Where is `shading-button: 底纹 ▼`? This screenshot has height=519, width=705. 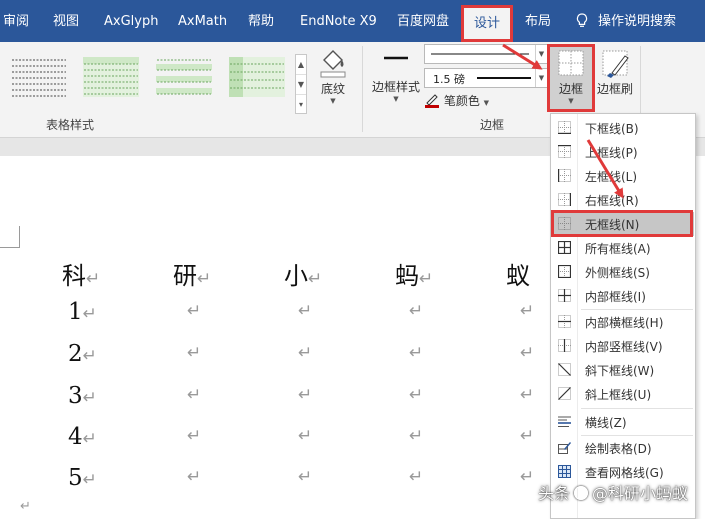 shading-button: 底纹 ▼ is located at coordinates (333, 75).